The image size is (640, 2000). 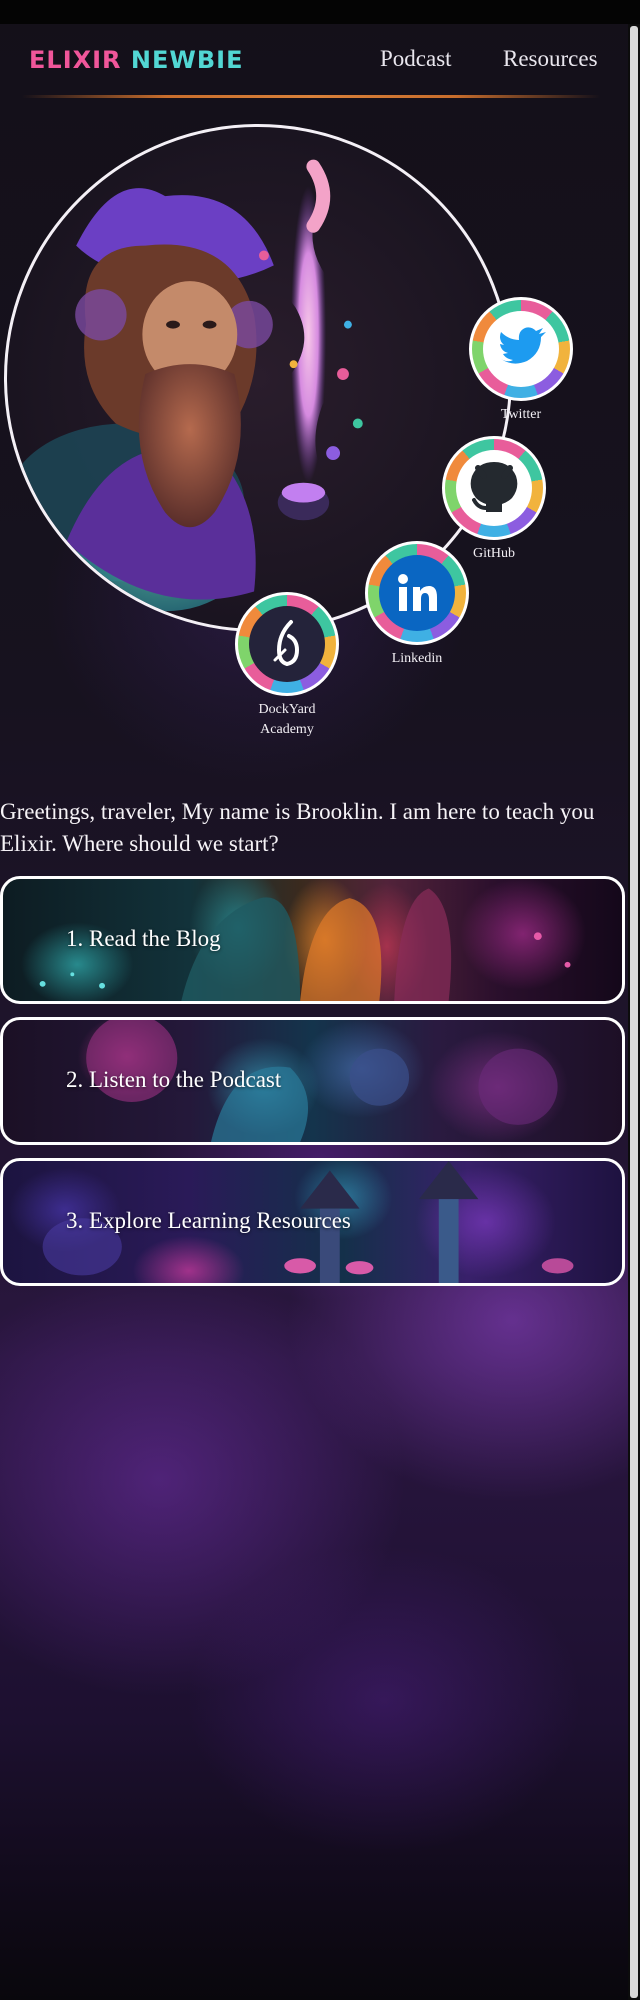 I want to click on card-listen-to-the-podcast: 2. Listen to the Podcast, so click(x=312, y=1081).